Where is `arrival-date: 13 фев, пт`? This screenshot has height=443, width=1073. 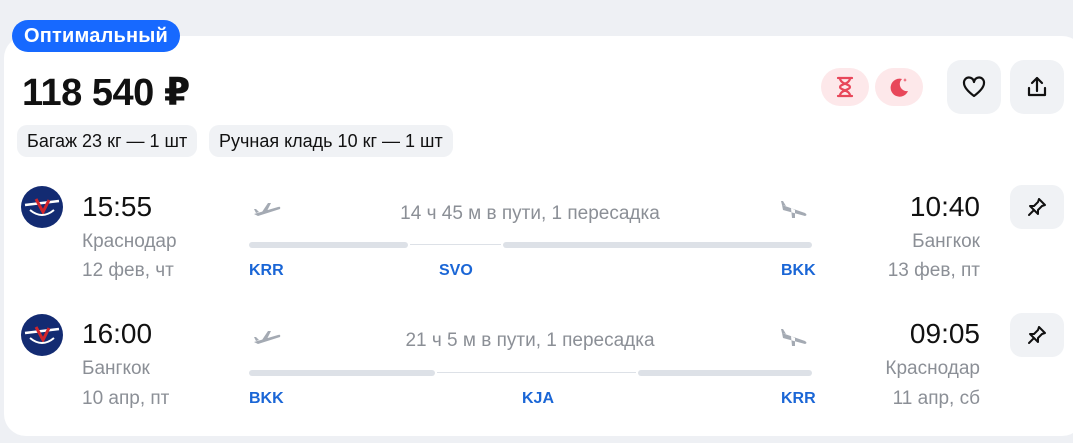
arrival-date: 13 фев, пт is located at coordinates (933, 270).